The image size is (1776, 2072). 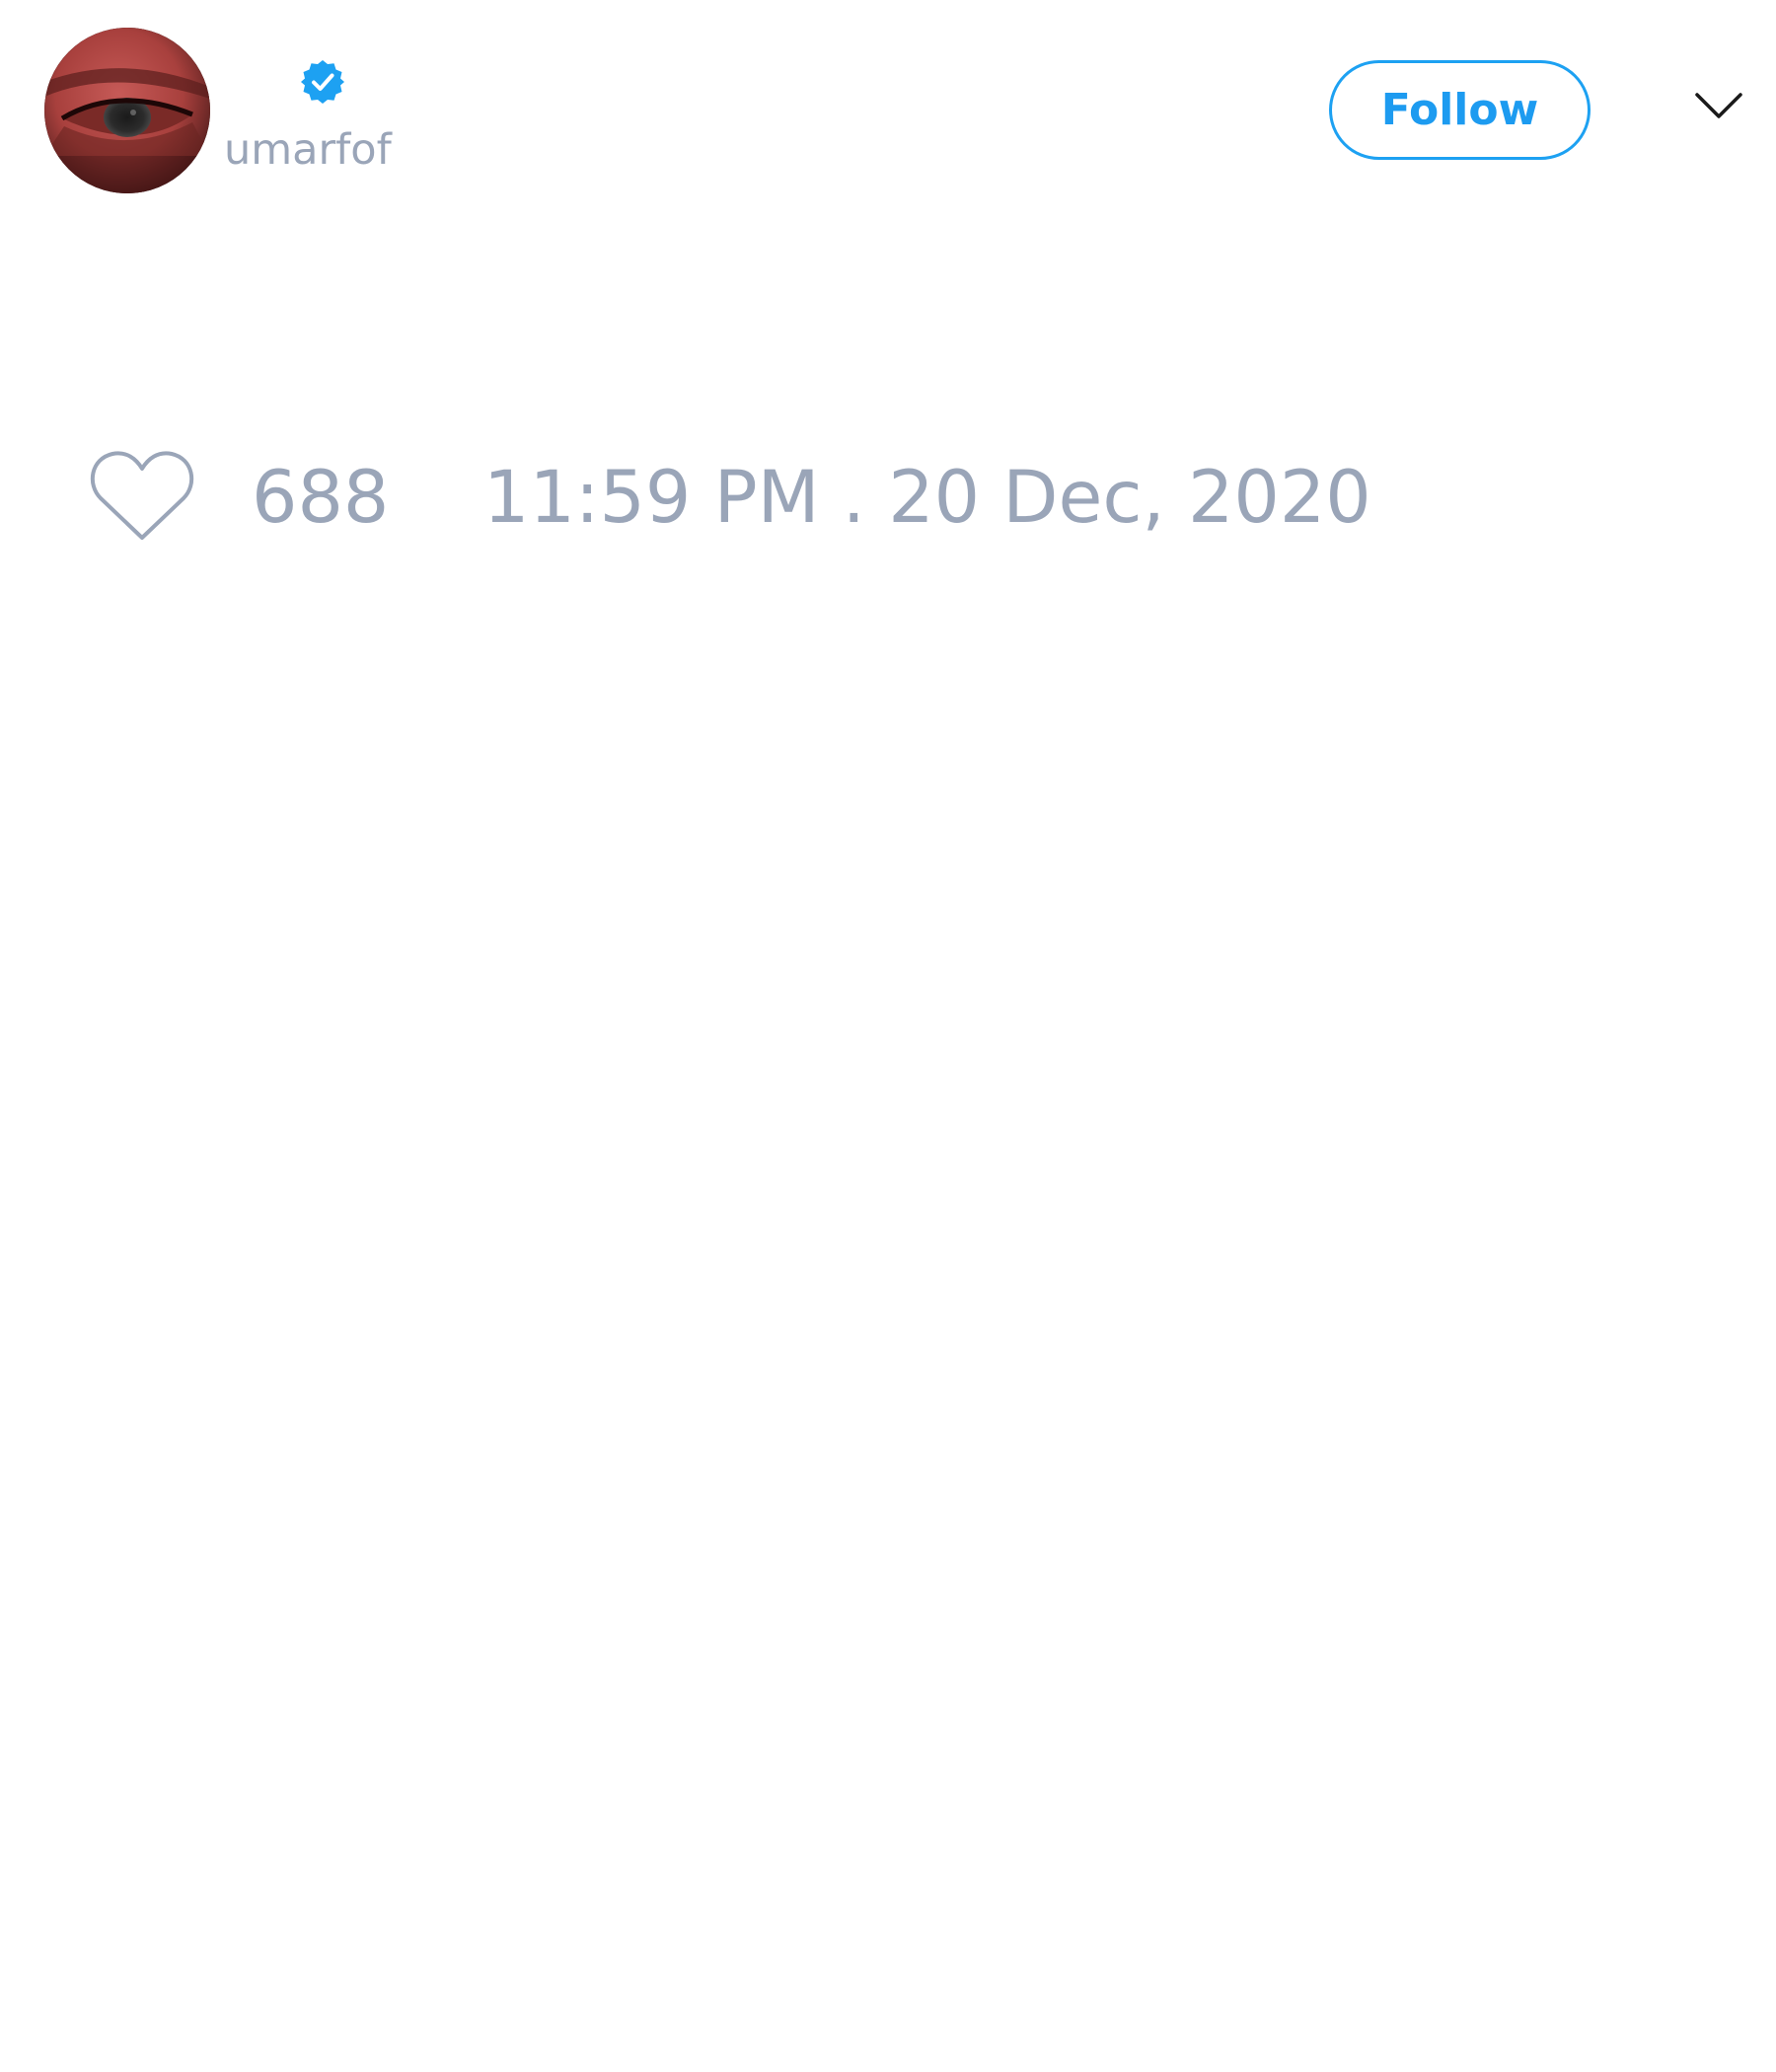 What do you see at coordinates (308, 150) in the screenshot?
I see `author-handle: umarfof` at bounding box center [308, 150].